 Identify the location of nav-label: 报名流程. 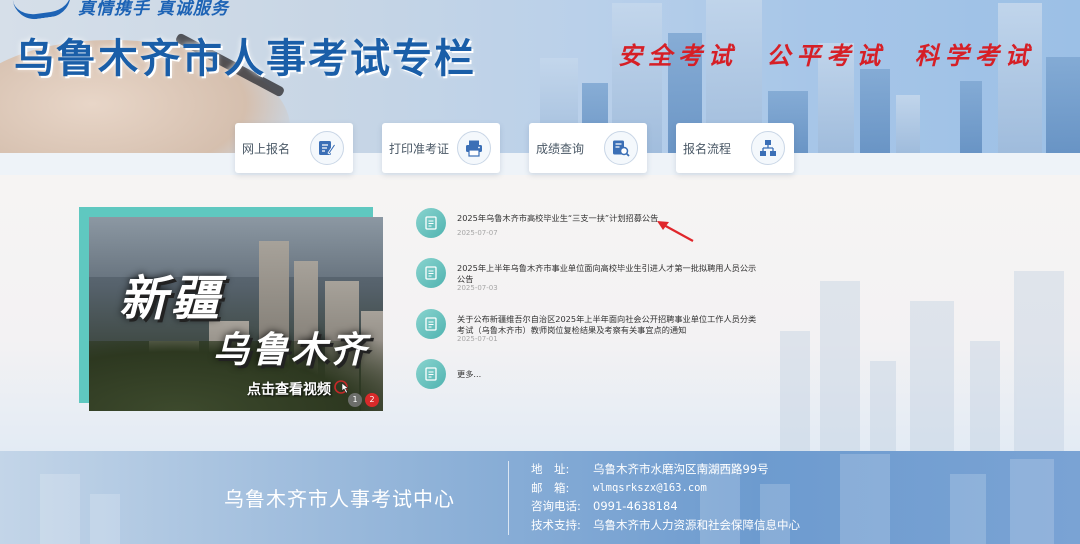
(707, 148).